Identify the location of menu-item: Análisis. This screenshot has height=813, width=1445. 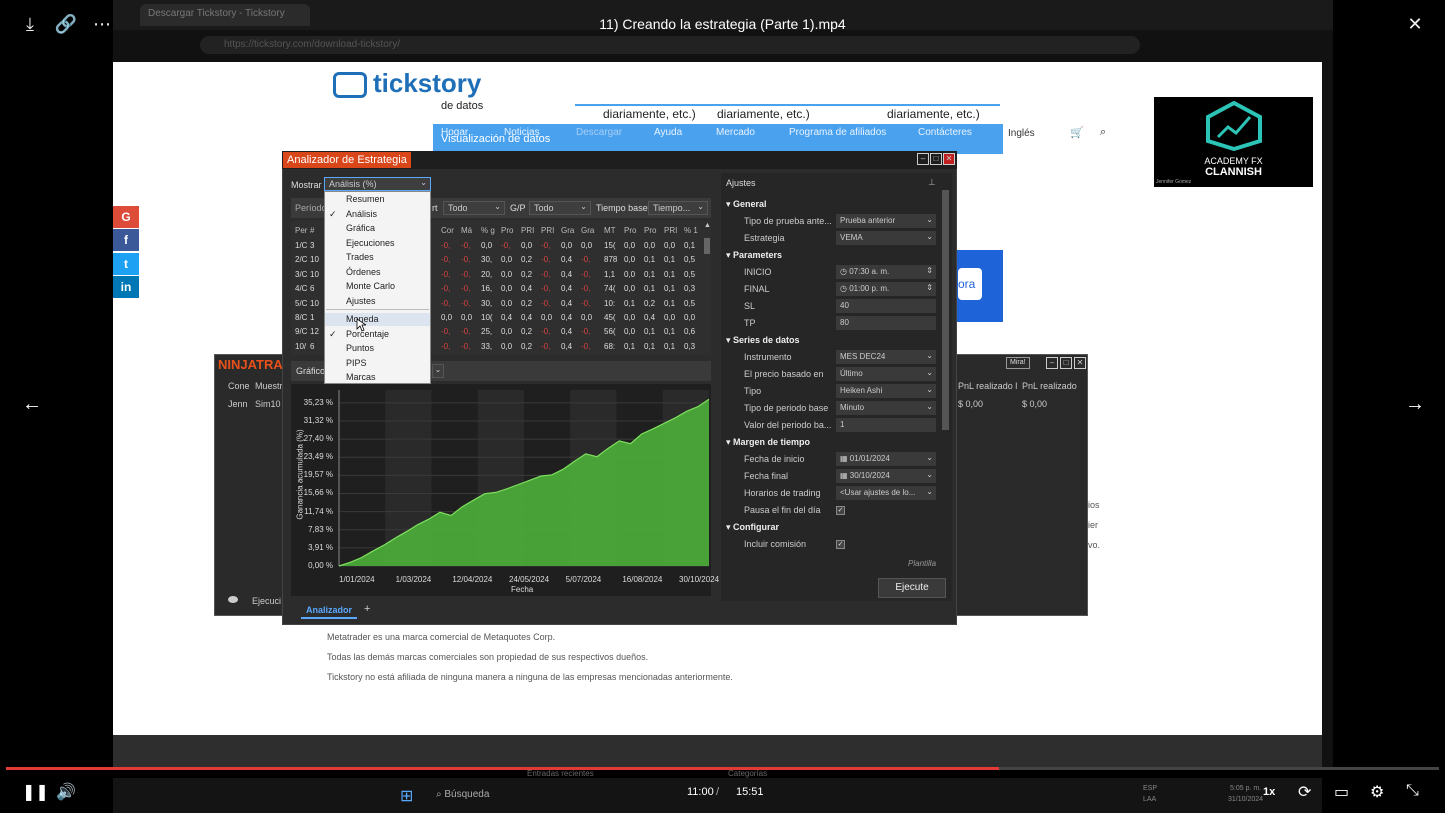
(361, 214).